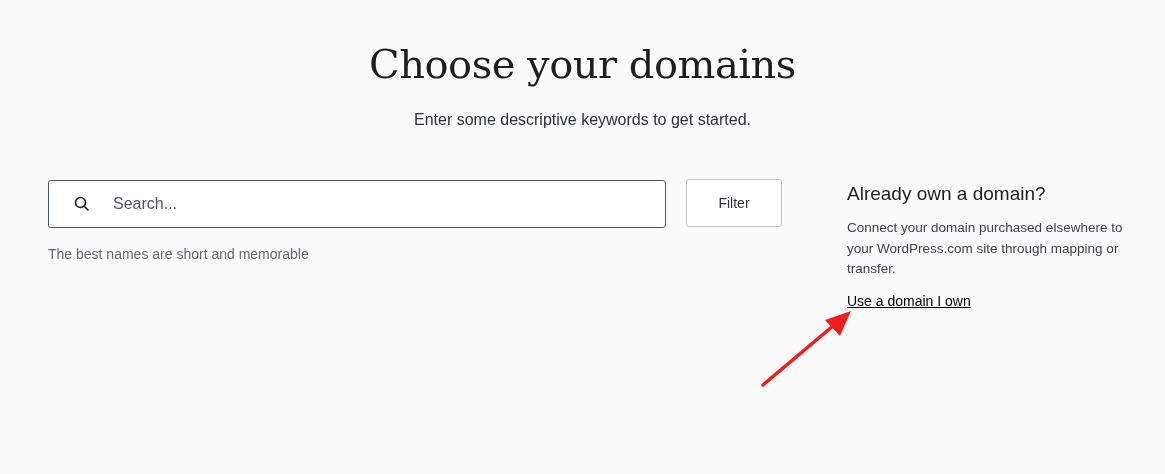  I want to click on use-own-domain-link: Use a domain I own, so click(909, 300).